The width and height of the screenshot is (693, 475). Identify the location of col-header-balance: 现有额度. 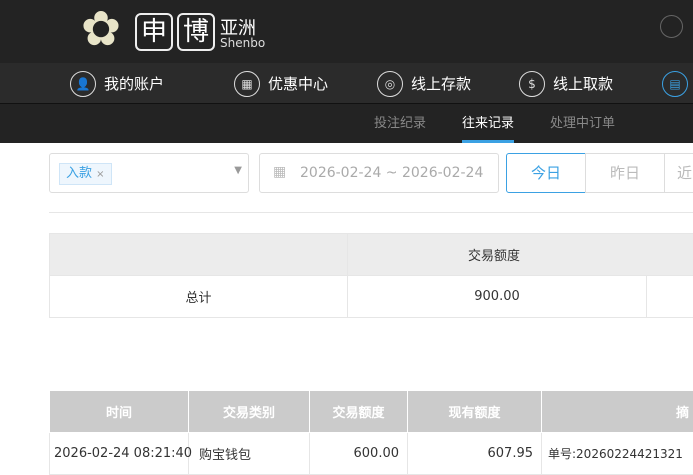
(474, 411).